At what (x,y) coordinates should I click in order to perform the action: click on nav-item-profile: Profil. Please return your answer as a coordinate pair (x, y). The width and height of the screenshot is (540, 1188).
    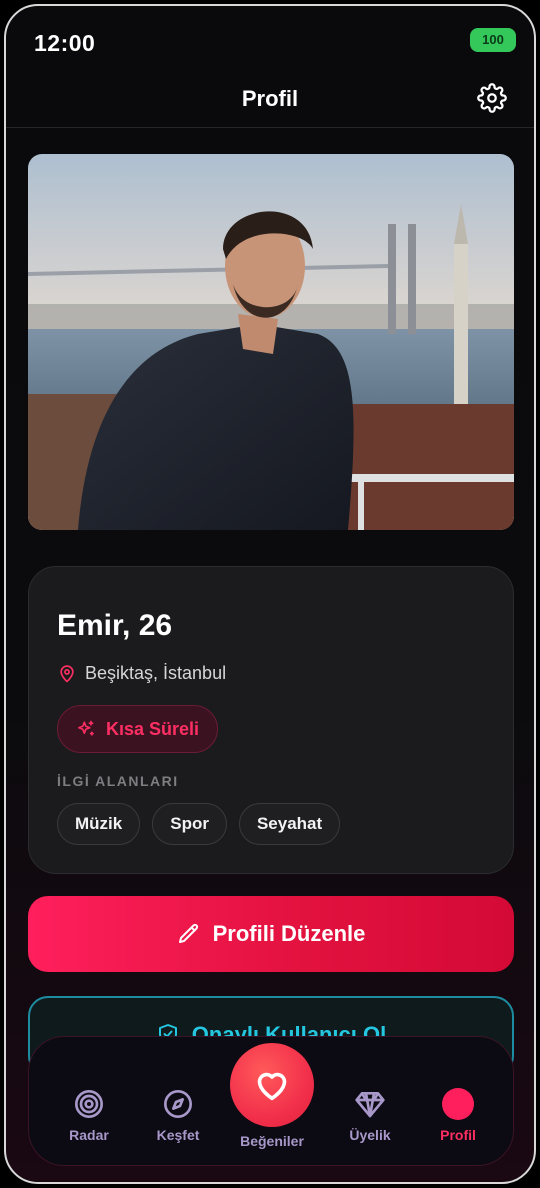
    Looking at the image, I should click on (458, 1115).